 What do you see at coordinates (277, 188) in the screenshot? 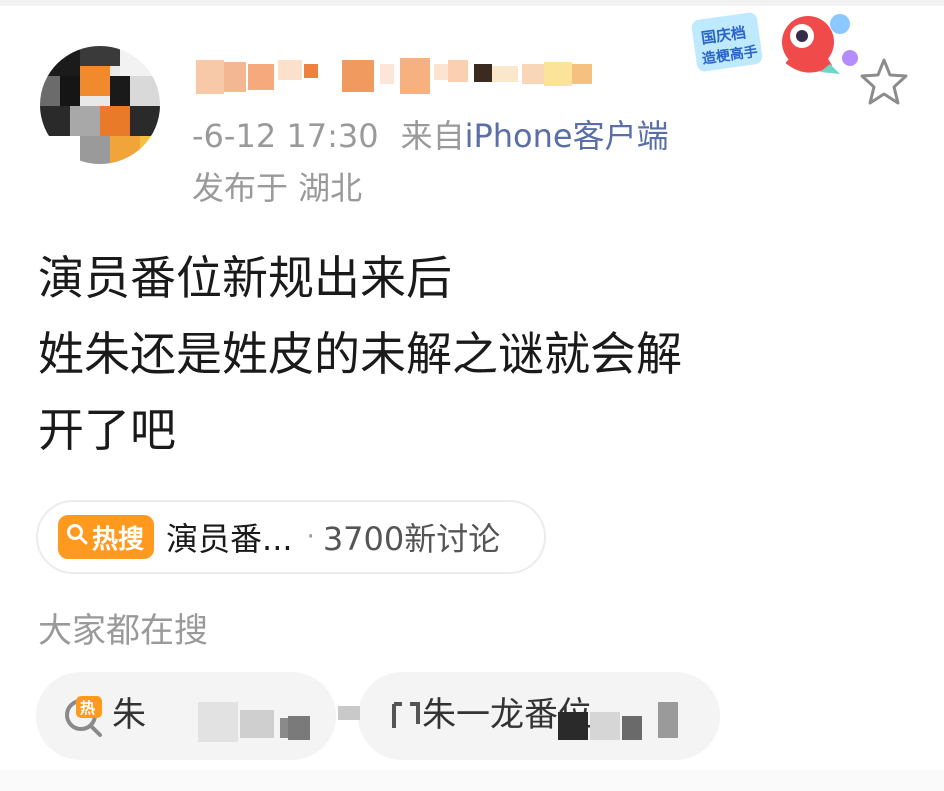
I see `post-location: 发布于 湖北` at bounding box center [277, 188].